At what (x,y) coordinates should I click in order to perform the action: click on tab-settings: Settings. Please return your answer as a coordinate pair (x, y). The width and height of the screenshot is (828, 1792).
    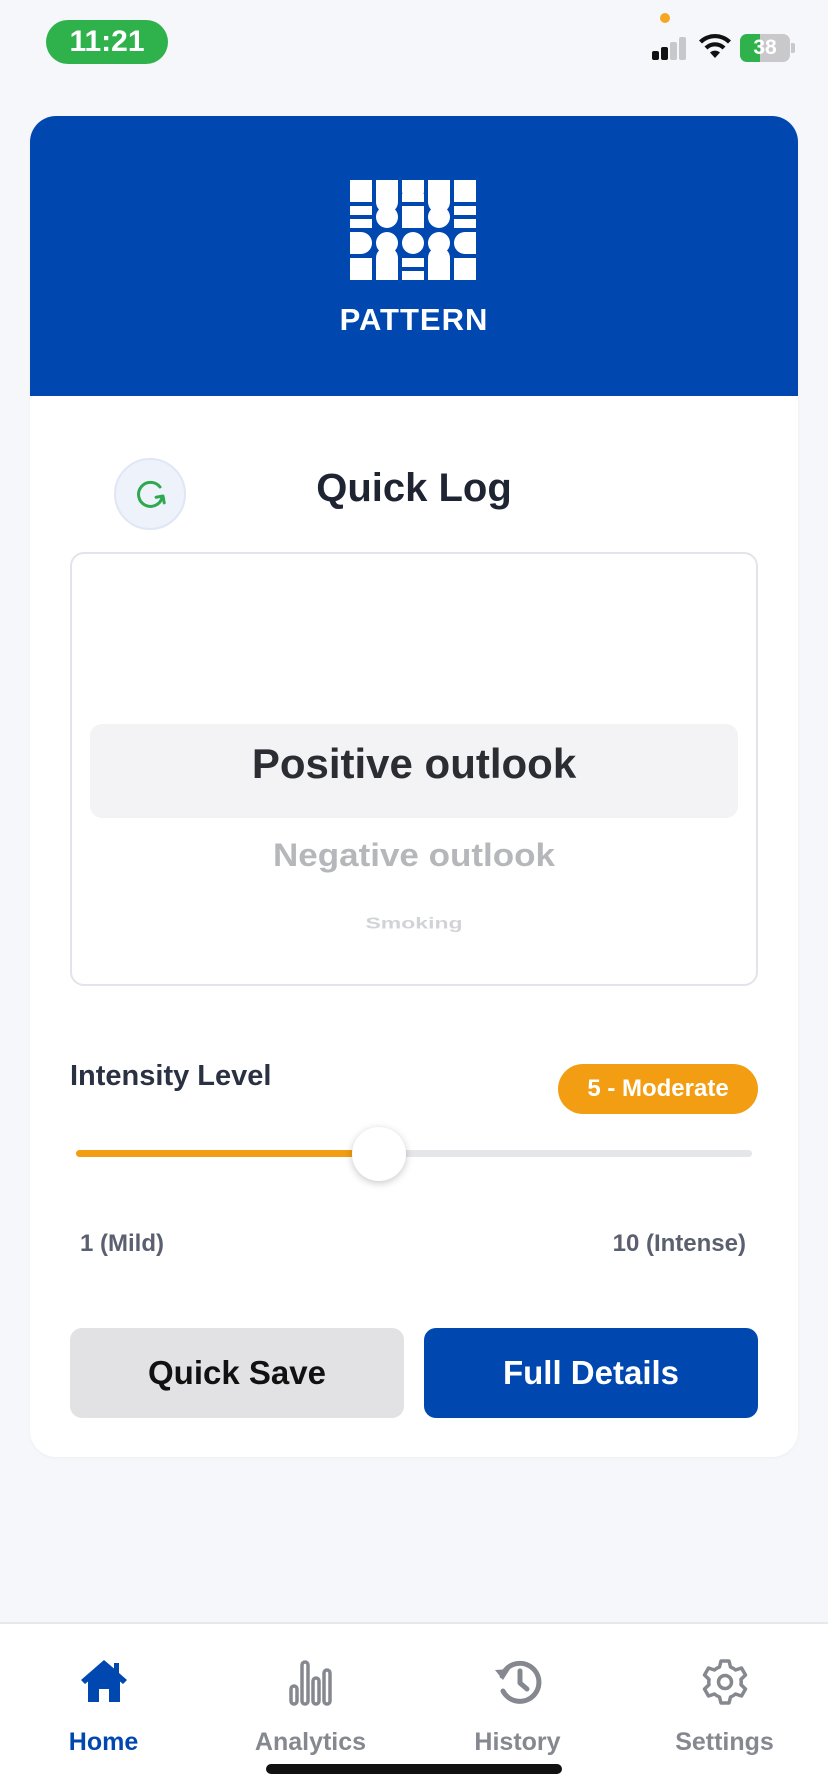
    Looking at the image, I should click on (724, 1694).